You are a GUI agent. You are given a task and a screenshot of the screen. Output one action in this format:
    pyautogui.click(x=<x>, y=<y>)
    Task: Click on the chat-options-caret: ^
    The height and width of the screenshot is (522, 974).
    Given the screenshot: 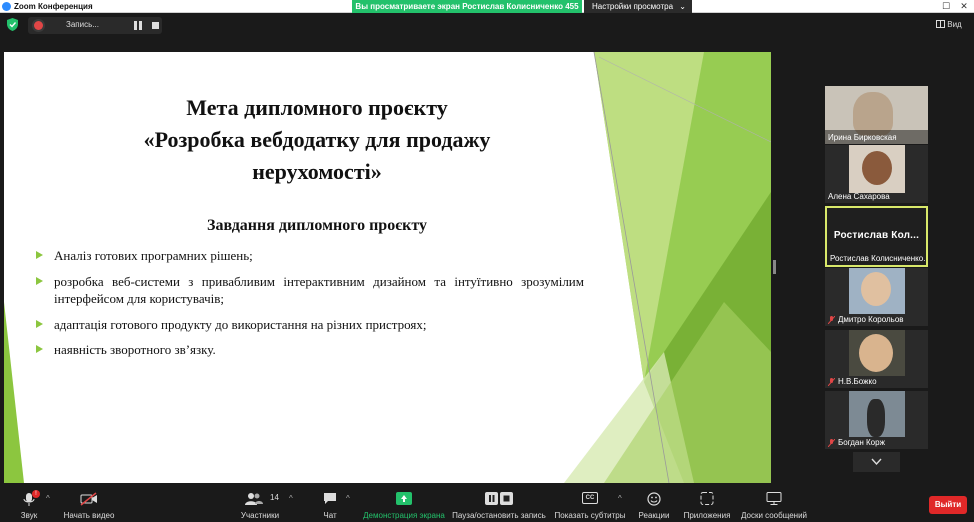 What is the action you would take?
    pyautogui.click(x=348, y=498)
    